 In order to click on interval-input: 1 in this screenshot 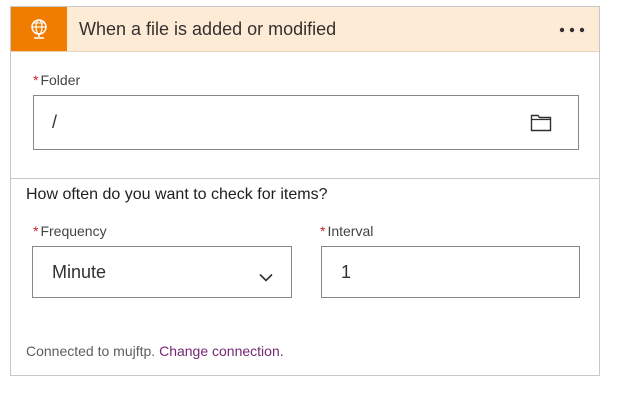, I will do `click(450, 272)`.